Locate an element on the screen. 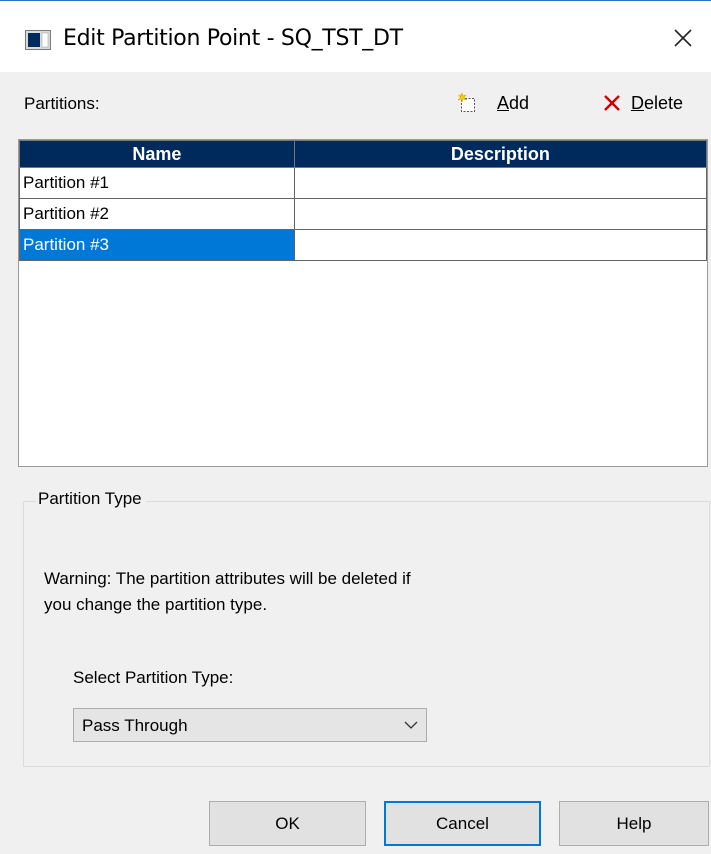 Image resolution: width=711 pixels, height=854 pixels. close-icon is located at coordinates (683, 38).